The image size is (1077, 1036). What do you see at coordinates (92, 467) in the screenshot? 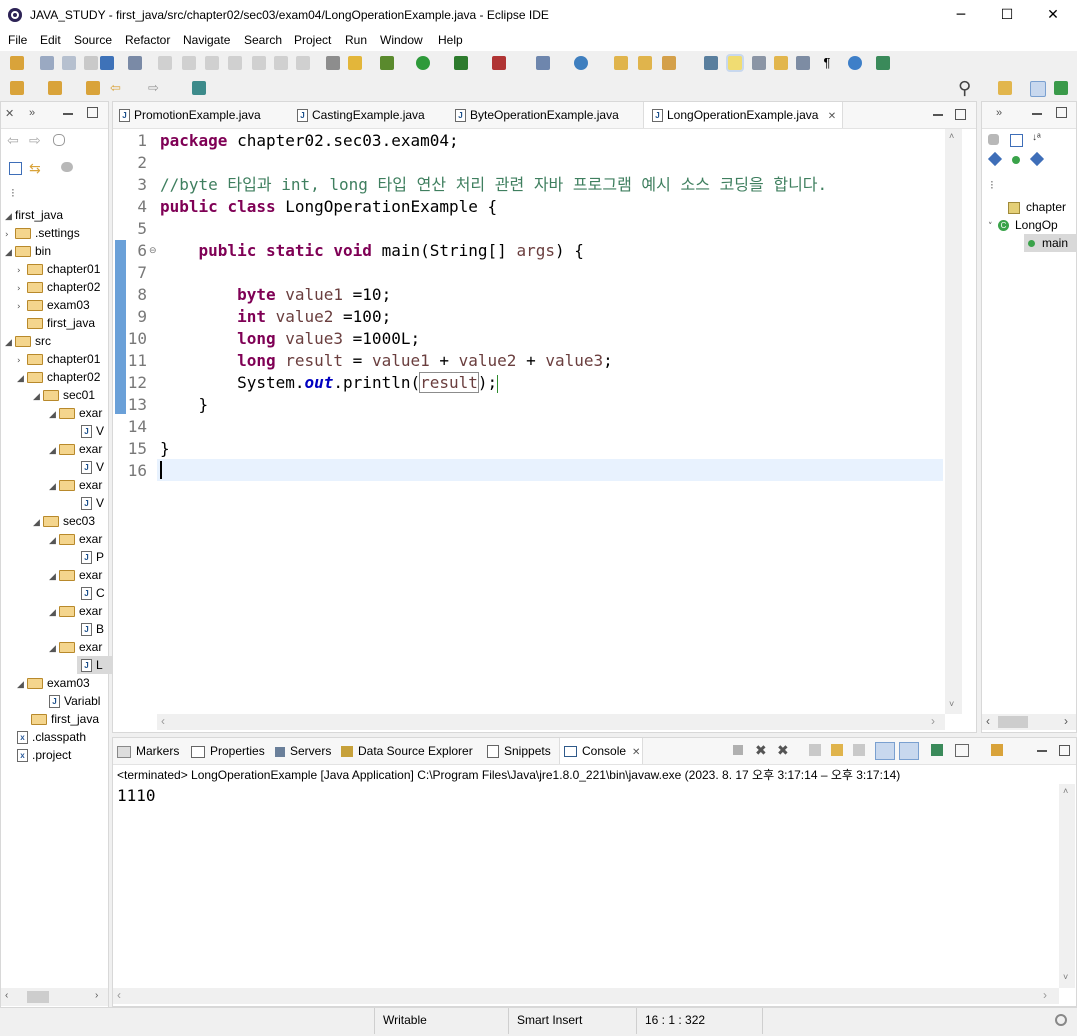
I see `tree-item: JV` at bounding box center [92, 467].